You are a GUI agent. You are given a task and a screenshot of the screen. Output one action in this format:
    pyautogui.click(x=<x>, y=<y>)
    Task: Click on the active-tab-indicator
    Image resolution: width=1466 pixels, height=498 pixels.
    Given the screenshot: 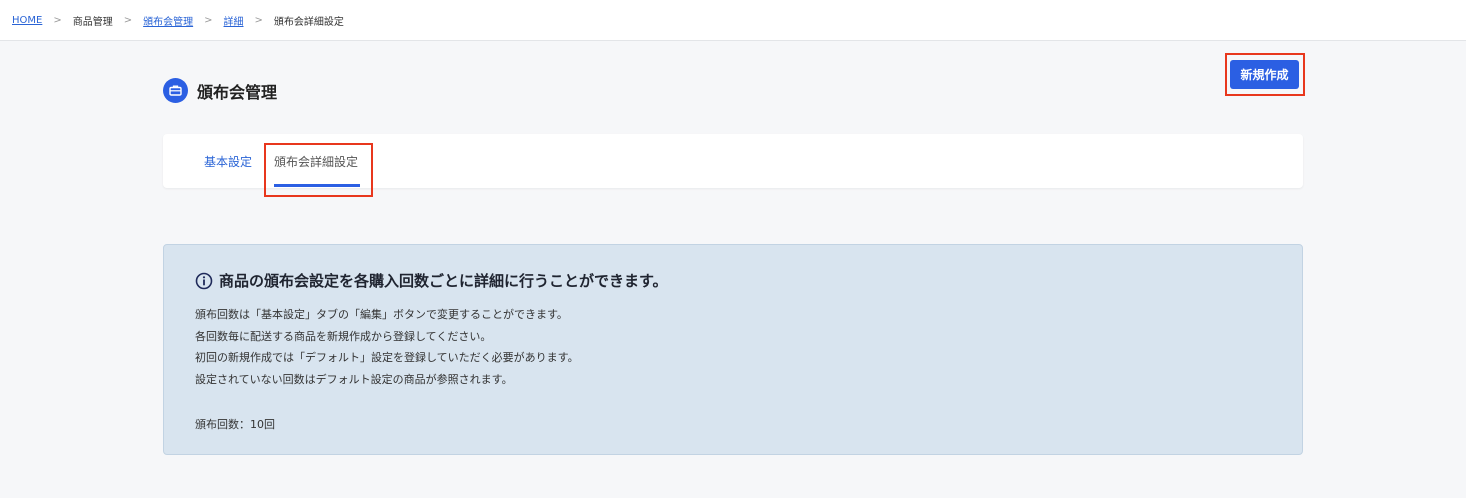 What is the action you would take?
    pyautogui.click(x=317, y=185)
    